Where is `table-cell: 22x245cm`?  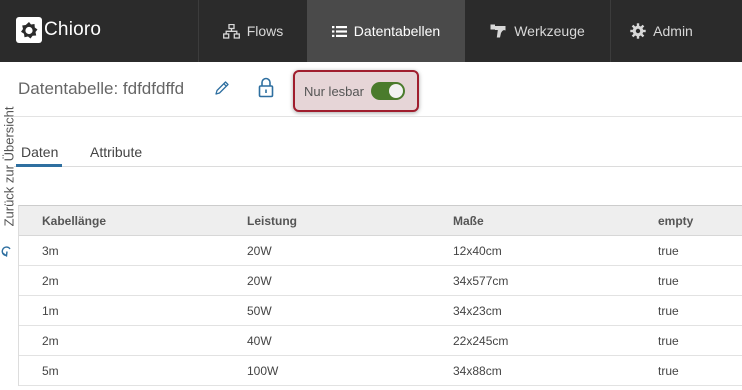 table-cell: 22x245cm is located at coordinates (481, 341).